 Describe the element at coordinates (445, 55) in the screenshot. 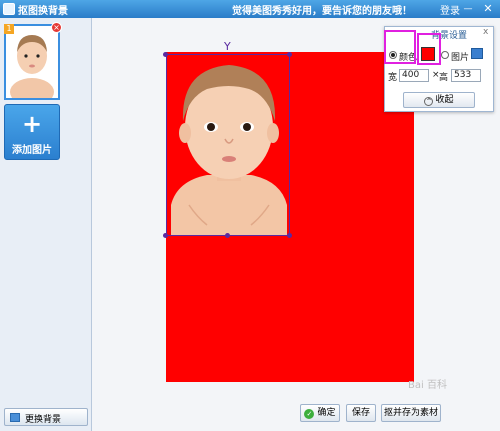

I see `picture-radio` at that location.